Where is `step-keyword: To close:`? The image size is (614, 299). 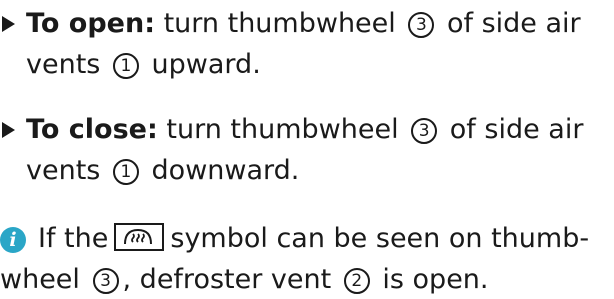 step-keyword: To close: is located at coordinates (92, 129).